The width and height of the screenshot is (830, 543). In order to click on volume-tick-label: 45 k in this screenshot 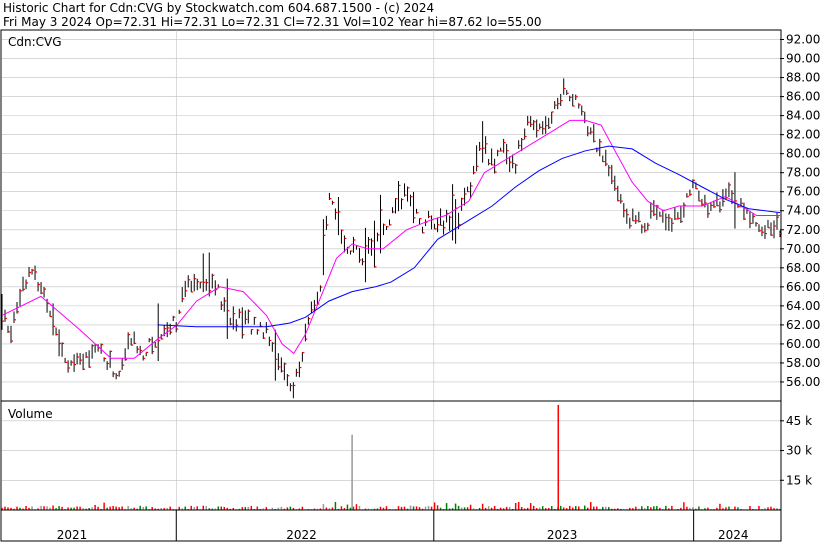, I will do `click(799, 421)`.